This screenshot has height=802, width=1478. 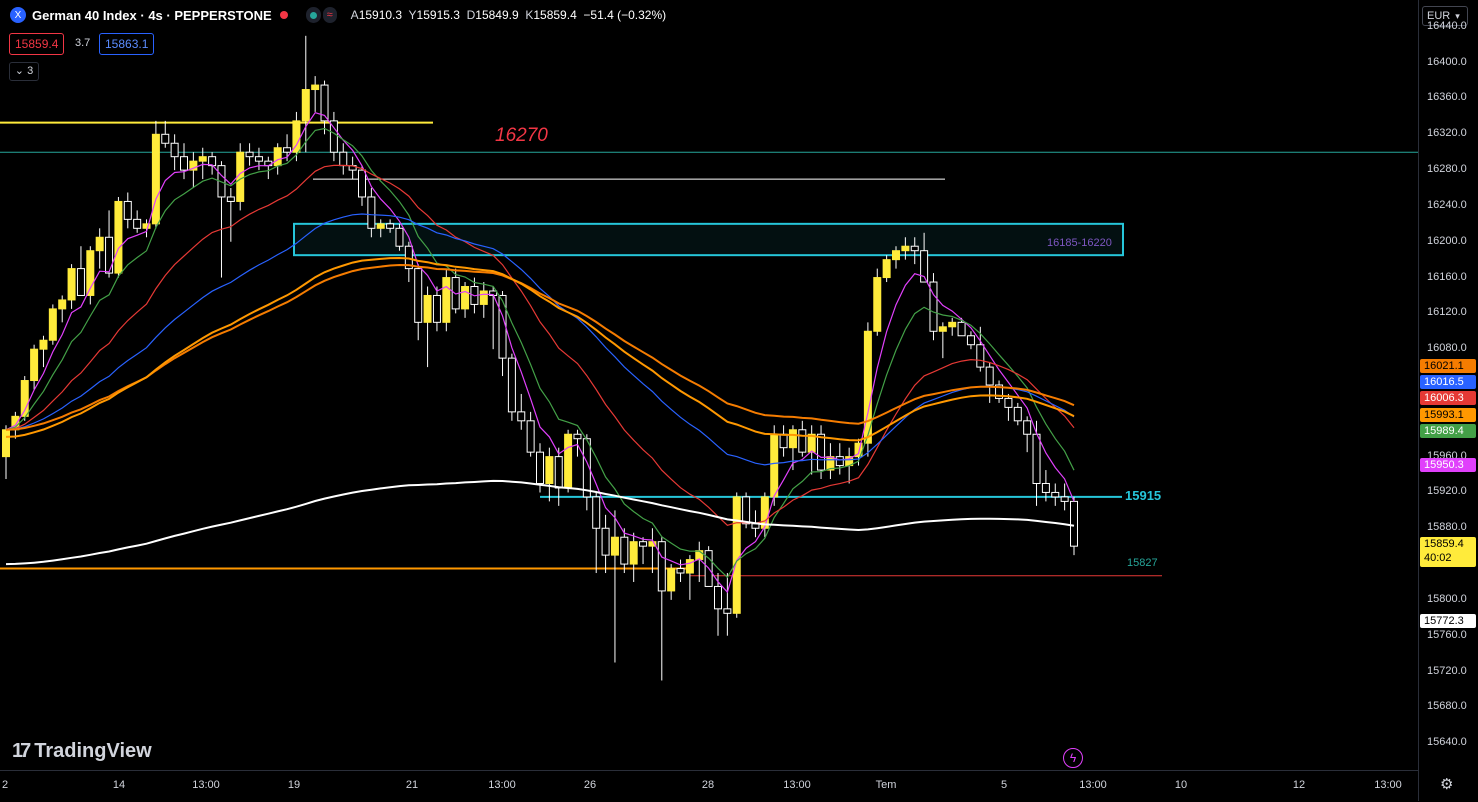 I want to click on wave-icon: ≈, so click(x=329, y=15).